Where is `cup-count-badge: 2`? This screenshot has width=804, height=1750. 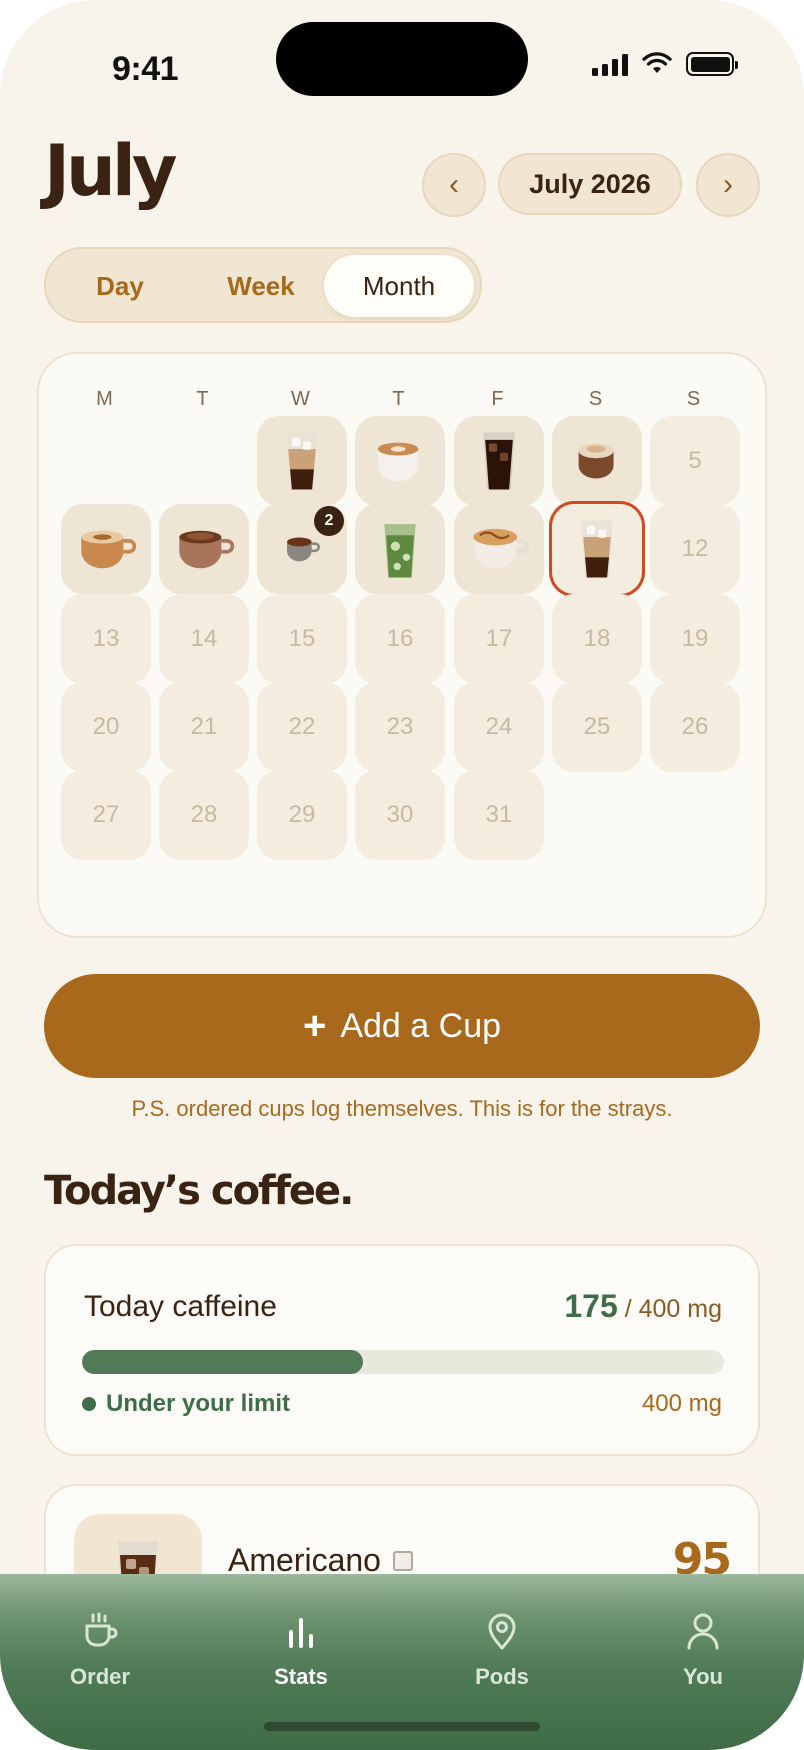 cup-count-badge: 2 is located at coordinates (329, 521).